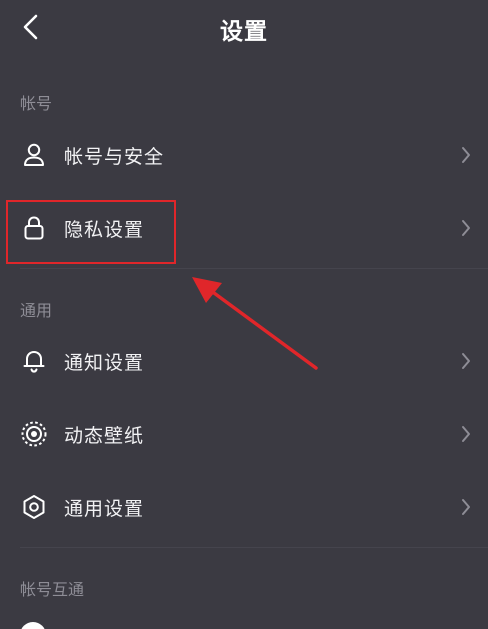 The image size is (488, 629). I want to click on menu-item-label: 通用设置, so click(104, 509).